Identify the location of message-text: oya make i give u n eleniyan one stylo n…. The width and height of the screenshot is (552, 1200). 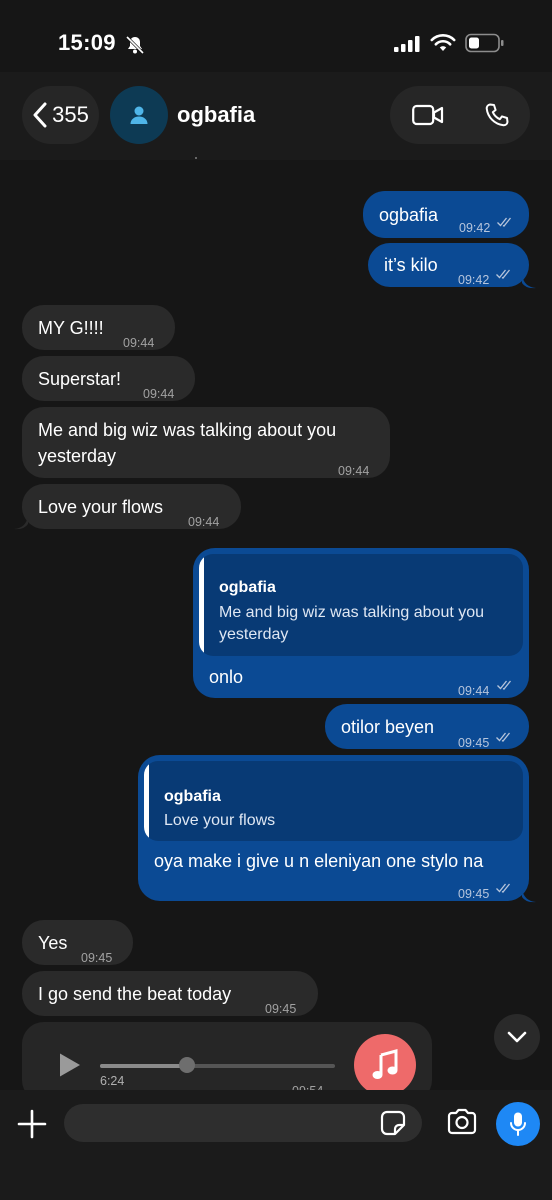
(319, 861).